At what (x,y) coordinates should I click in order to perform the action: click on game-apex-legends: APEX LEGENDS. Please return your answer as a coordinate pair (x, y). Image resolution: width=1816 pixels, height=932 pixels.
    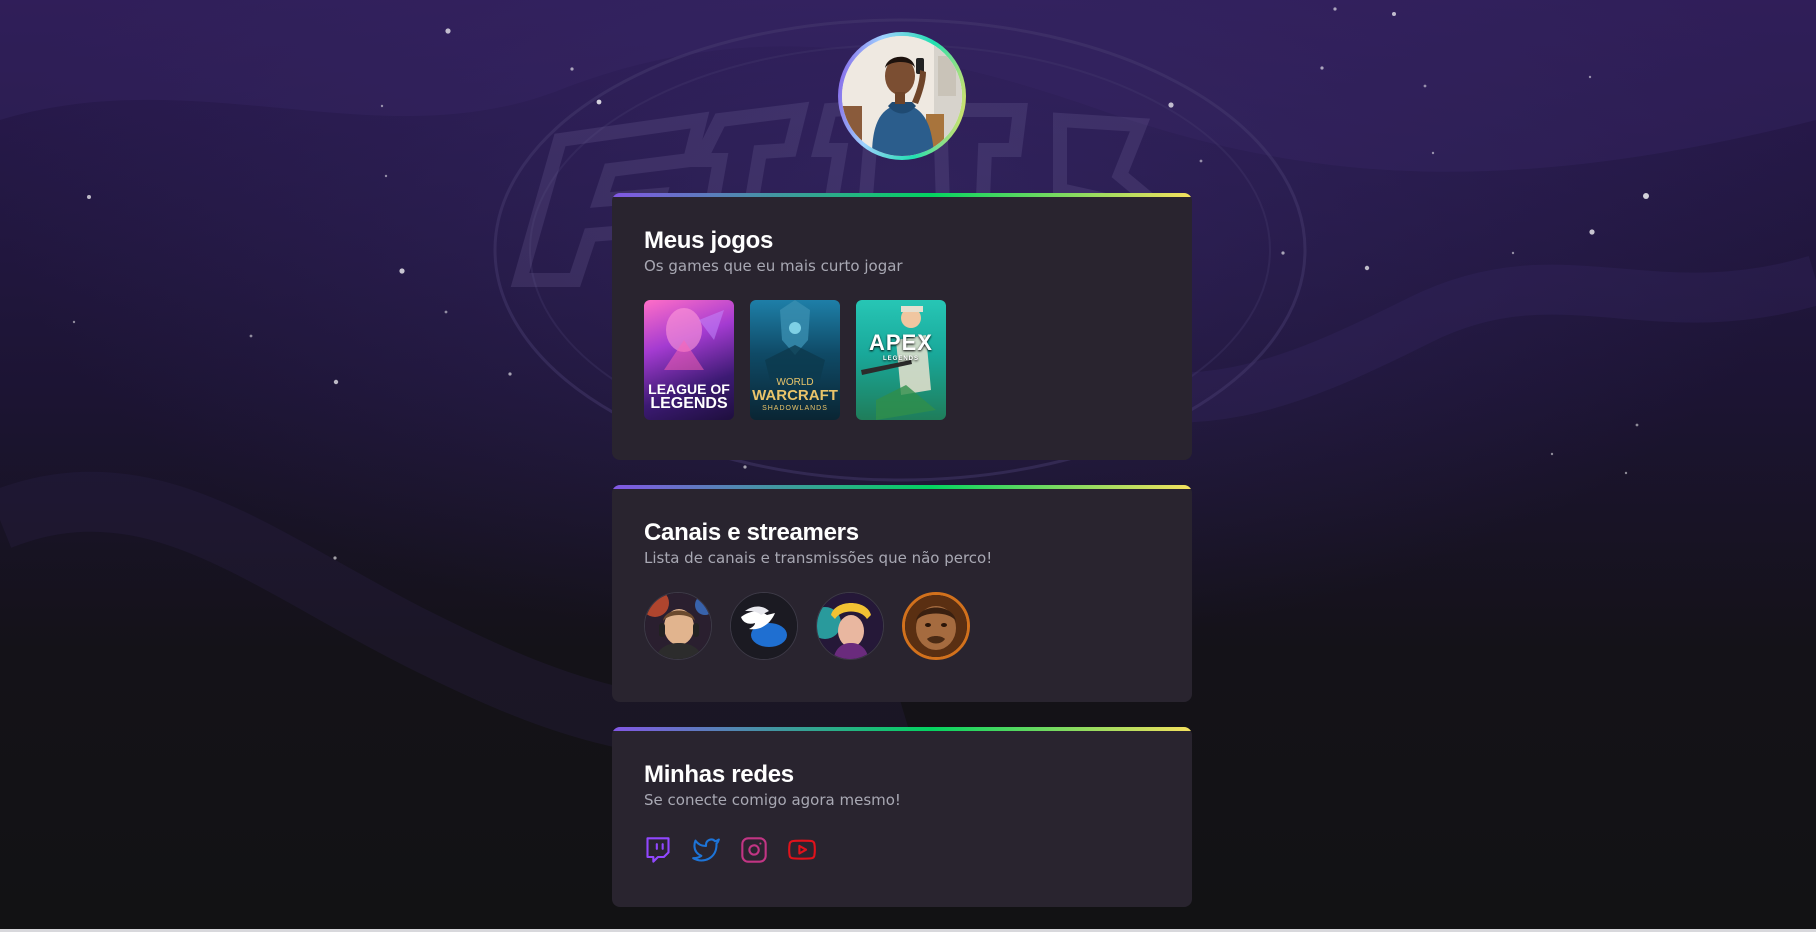
    Looking at the image, I should click on (901, 360).